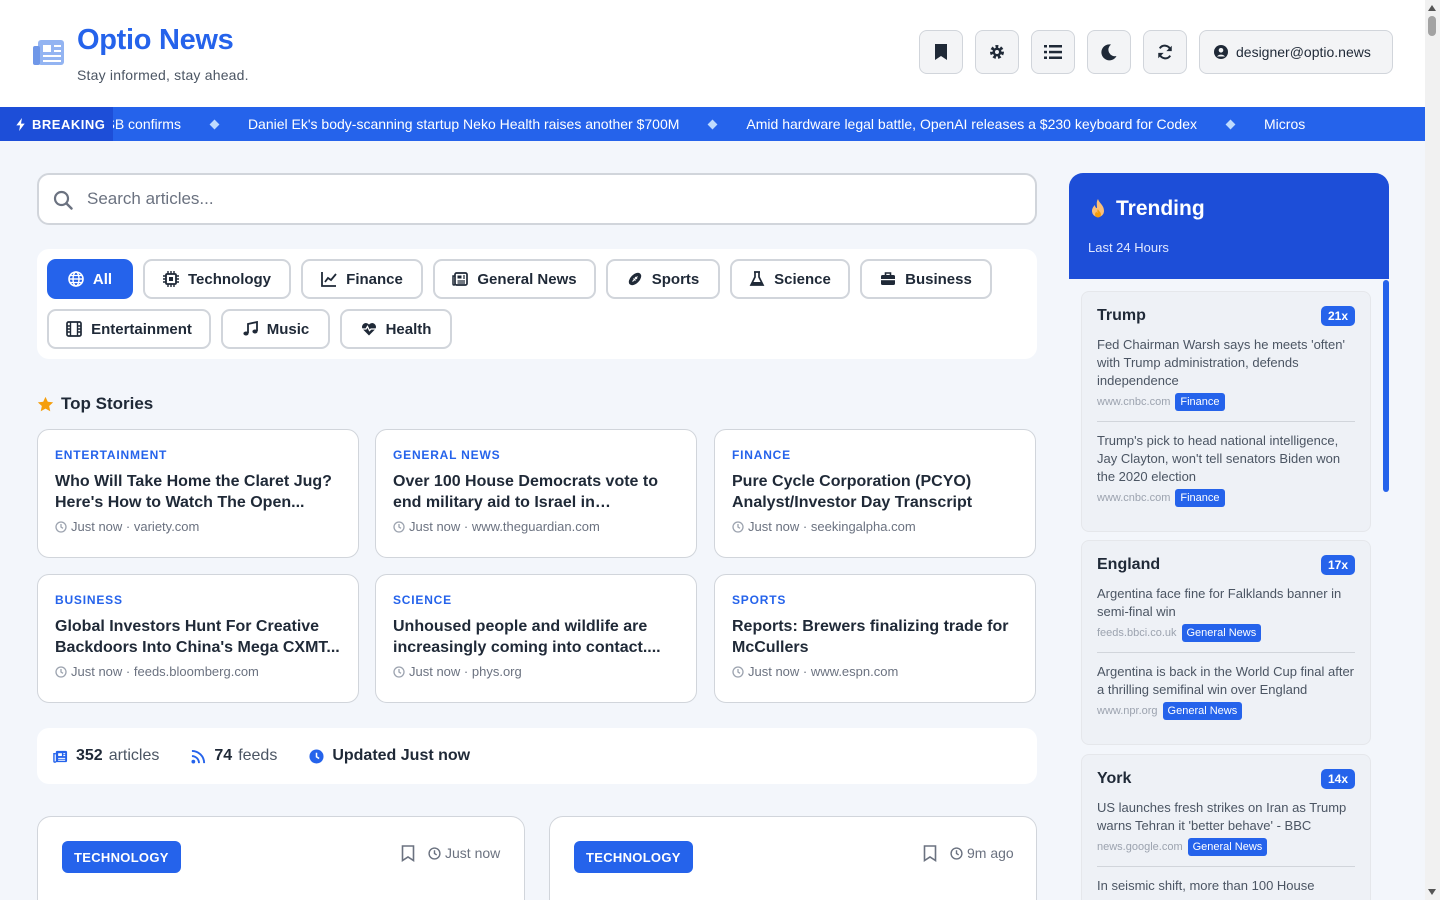 The width and height of the screenshot is (1440, 900). I want to click on search-bar, so click(537, 199).